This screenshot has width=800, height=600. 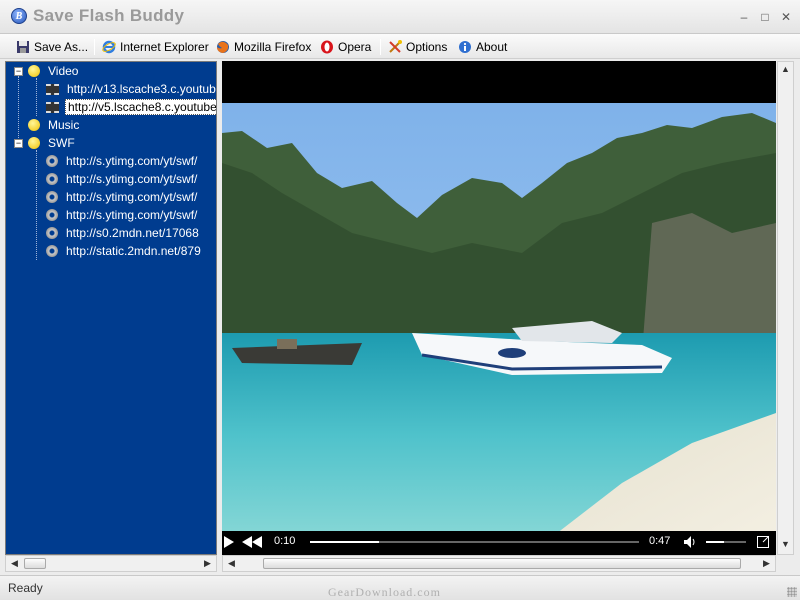 I want to click on scroll-up-button: ▲, so click(x=785, y=69).